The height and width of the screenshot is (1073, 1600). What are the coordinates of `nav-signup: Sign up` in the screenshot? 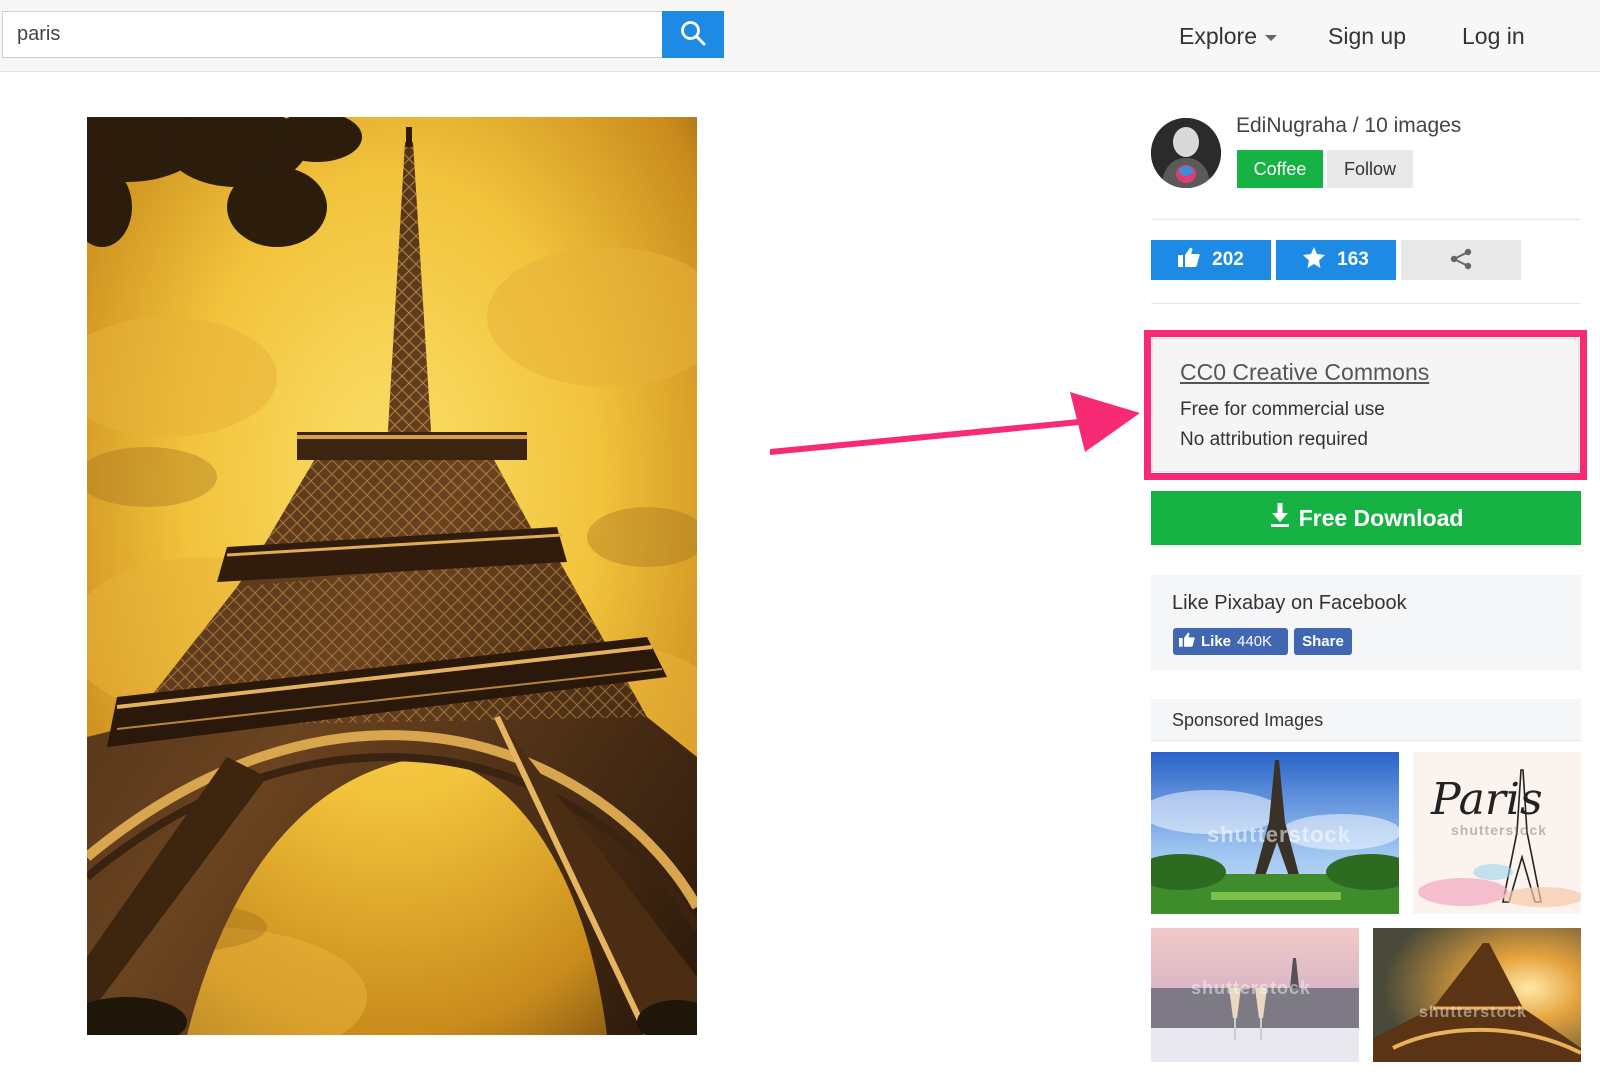 It's located at (1367, 36).